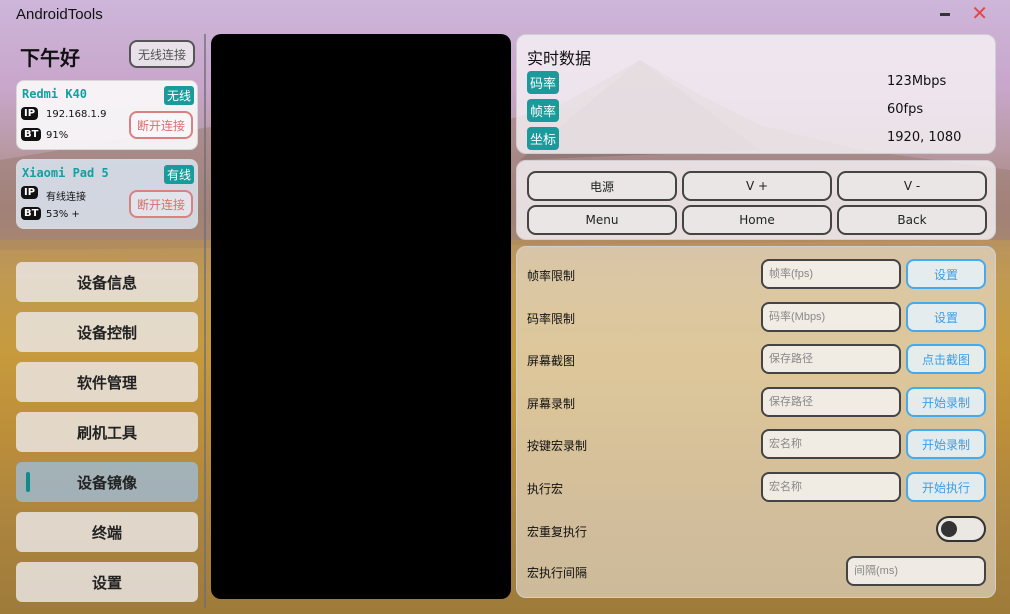  Describe the element at coordinates (757, 318) in the screenshot. I see `bitrate-limit-row: 码率限制 设置` at that location.